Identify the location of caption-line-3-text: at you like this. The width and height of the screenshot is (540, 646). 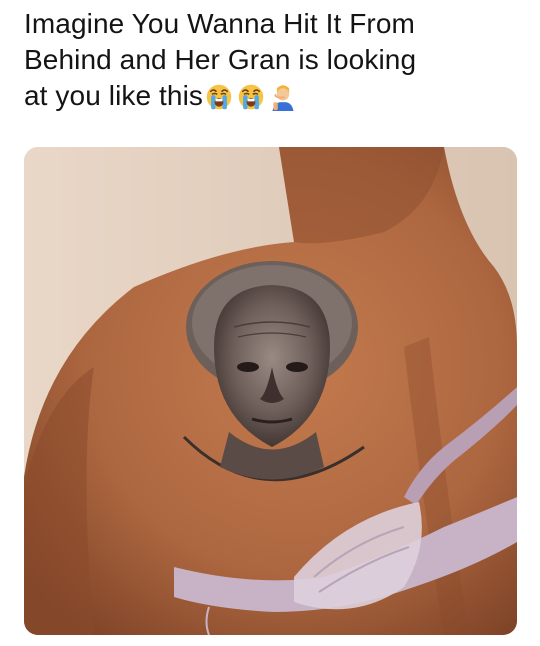
(114, 95).